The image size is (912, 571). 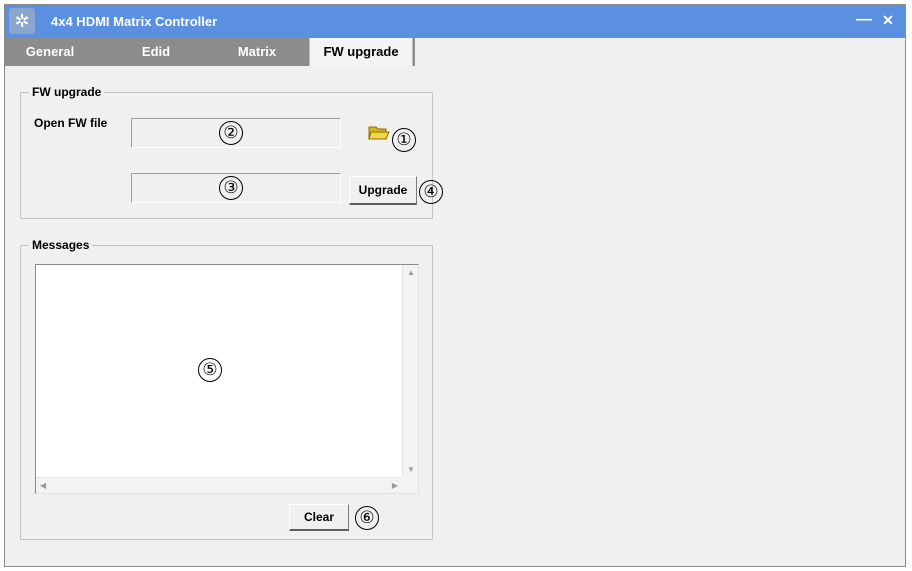 I want to click on callout-5: ⑤, so click(x=210, y=370).